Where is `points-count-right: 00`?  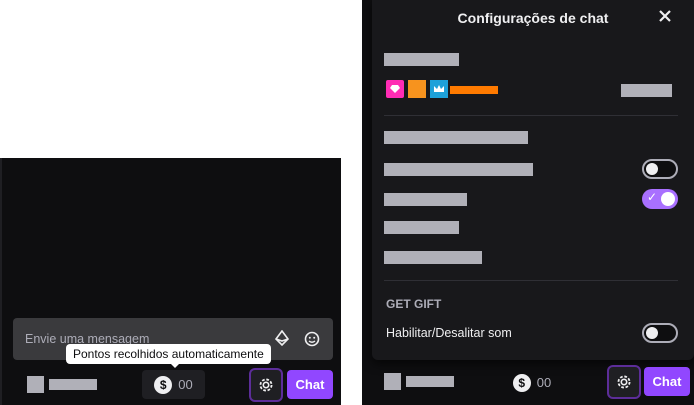 points-count-right: 00 is located at coordinates (544, 382).